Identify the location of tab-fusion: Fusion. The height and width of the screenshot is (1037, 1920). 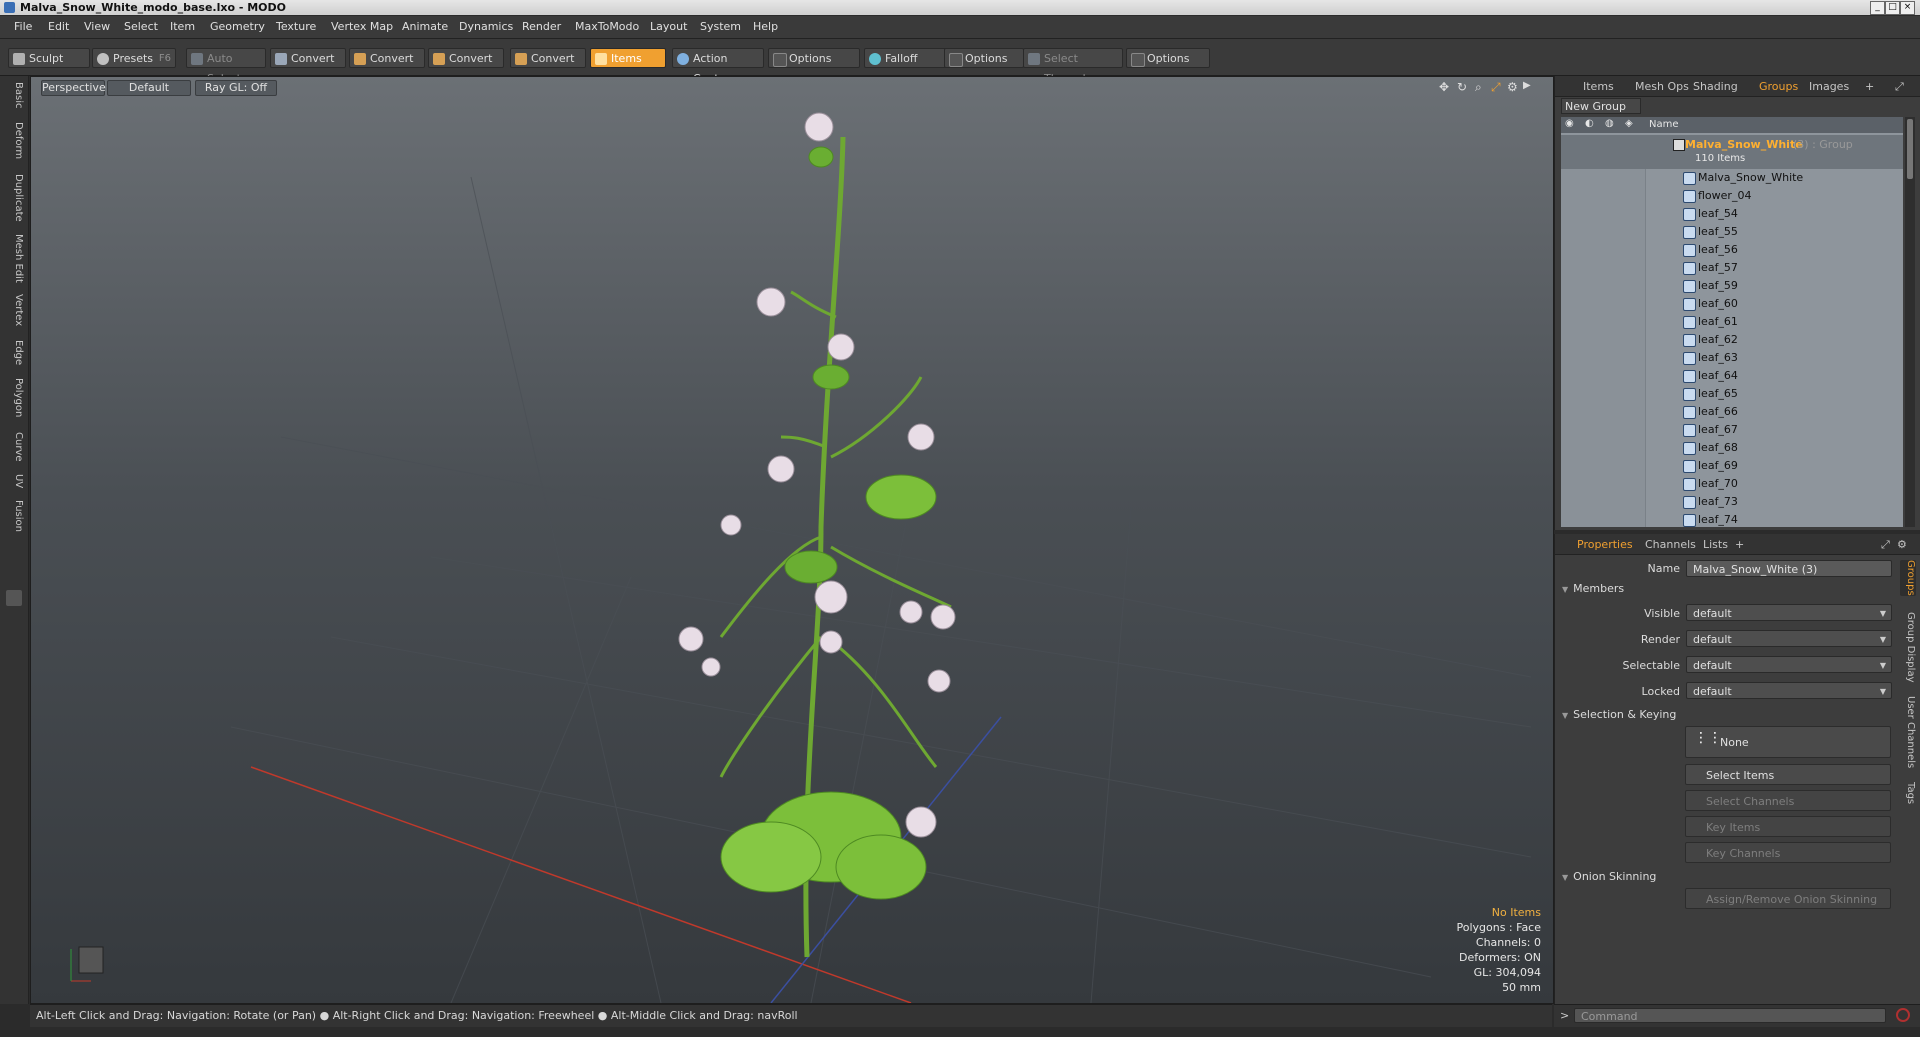
(14, 516).